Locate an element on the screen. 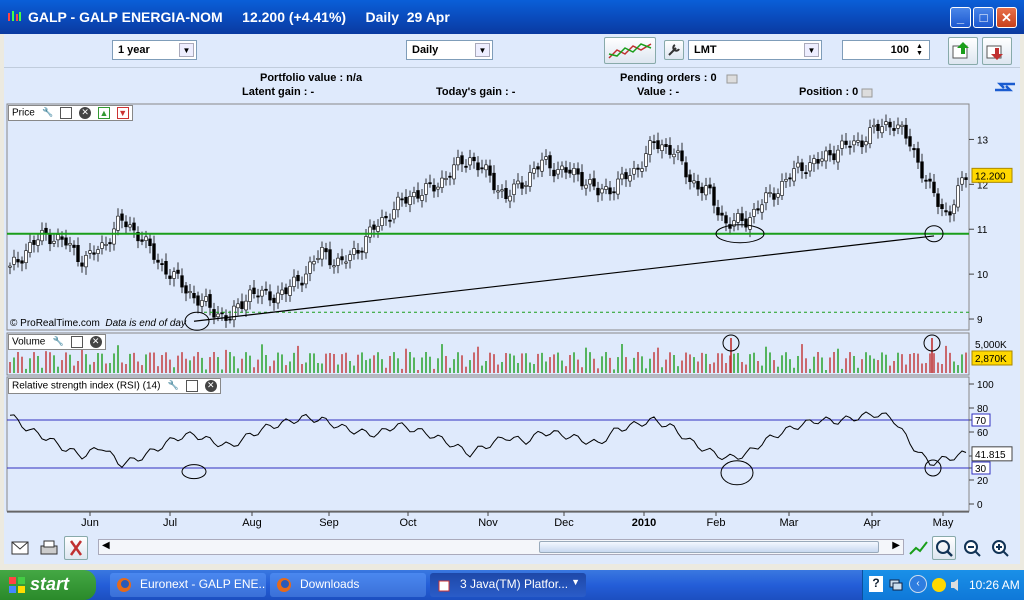  zoom-tool-button is located at coordinates (944, 548).